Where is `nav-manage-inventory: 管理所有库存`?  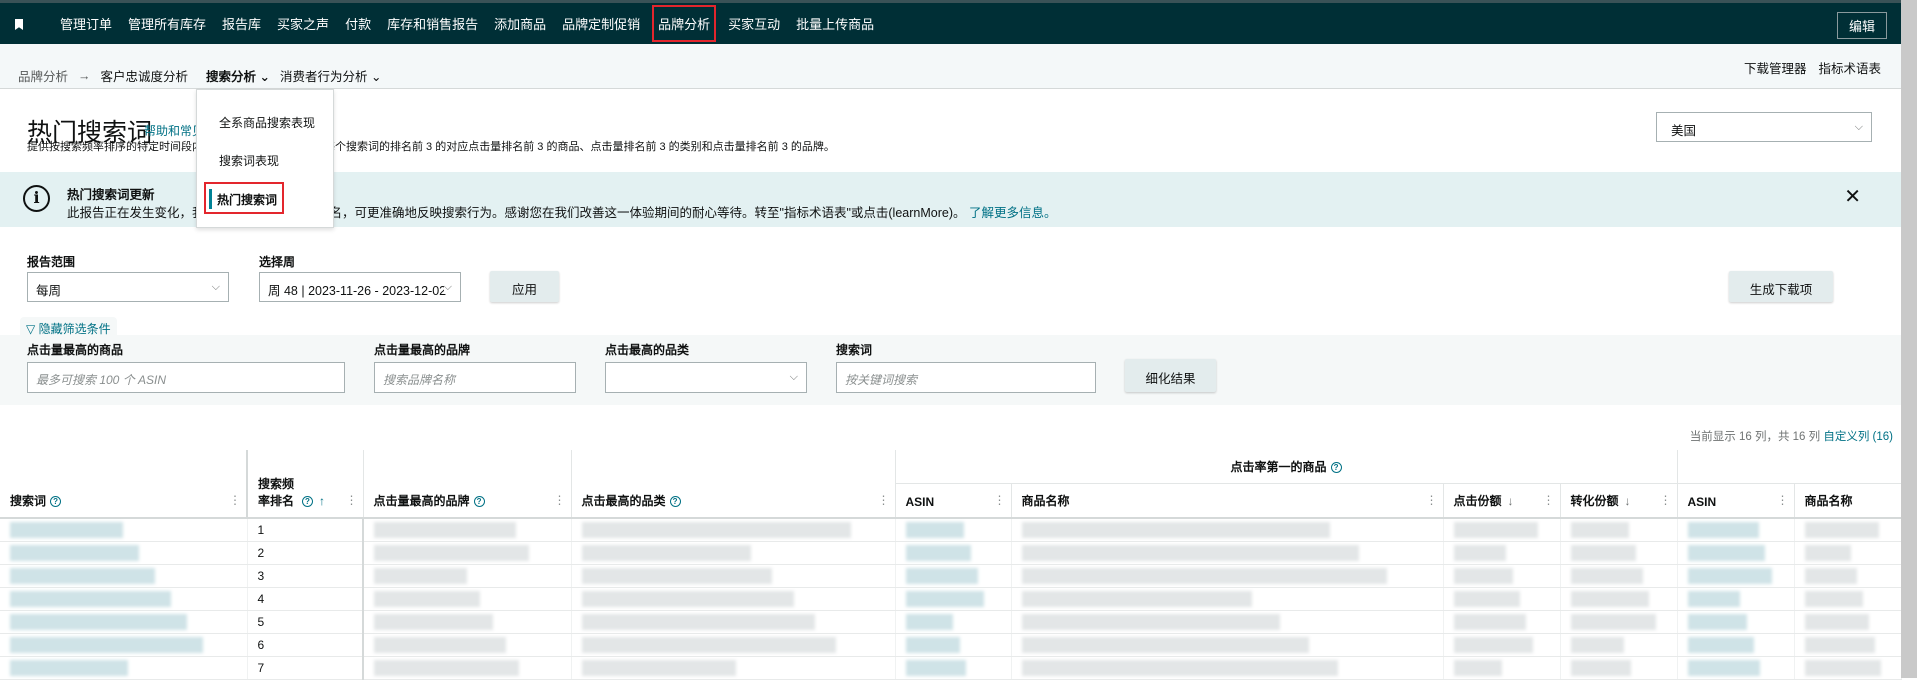 nav-manage-inventory: 管理所有库存 is located at coordinates (167, 23).